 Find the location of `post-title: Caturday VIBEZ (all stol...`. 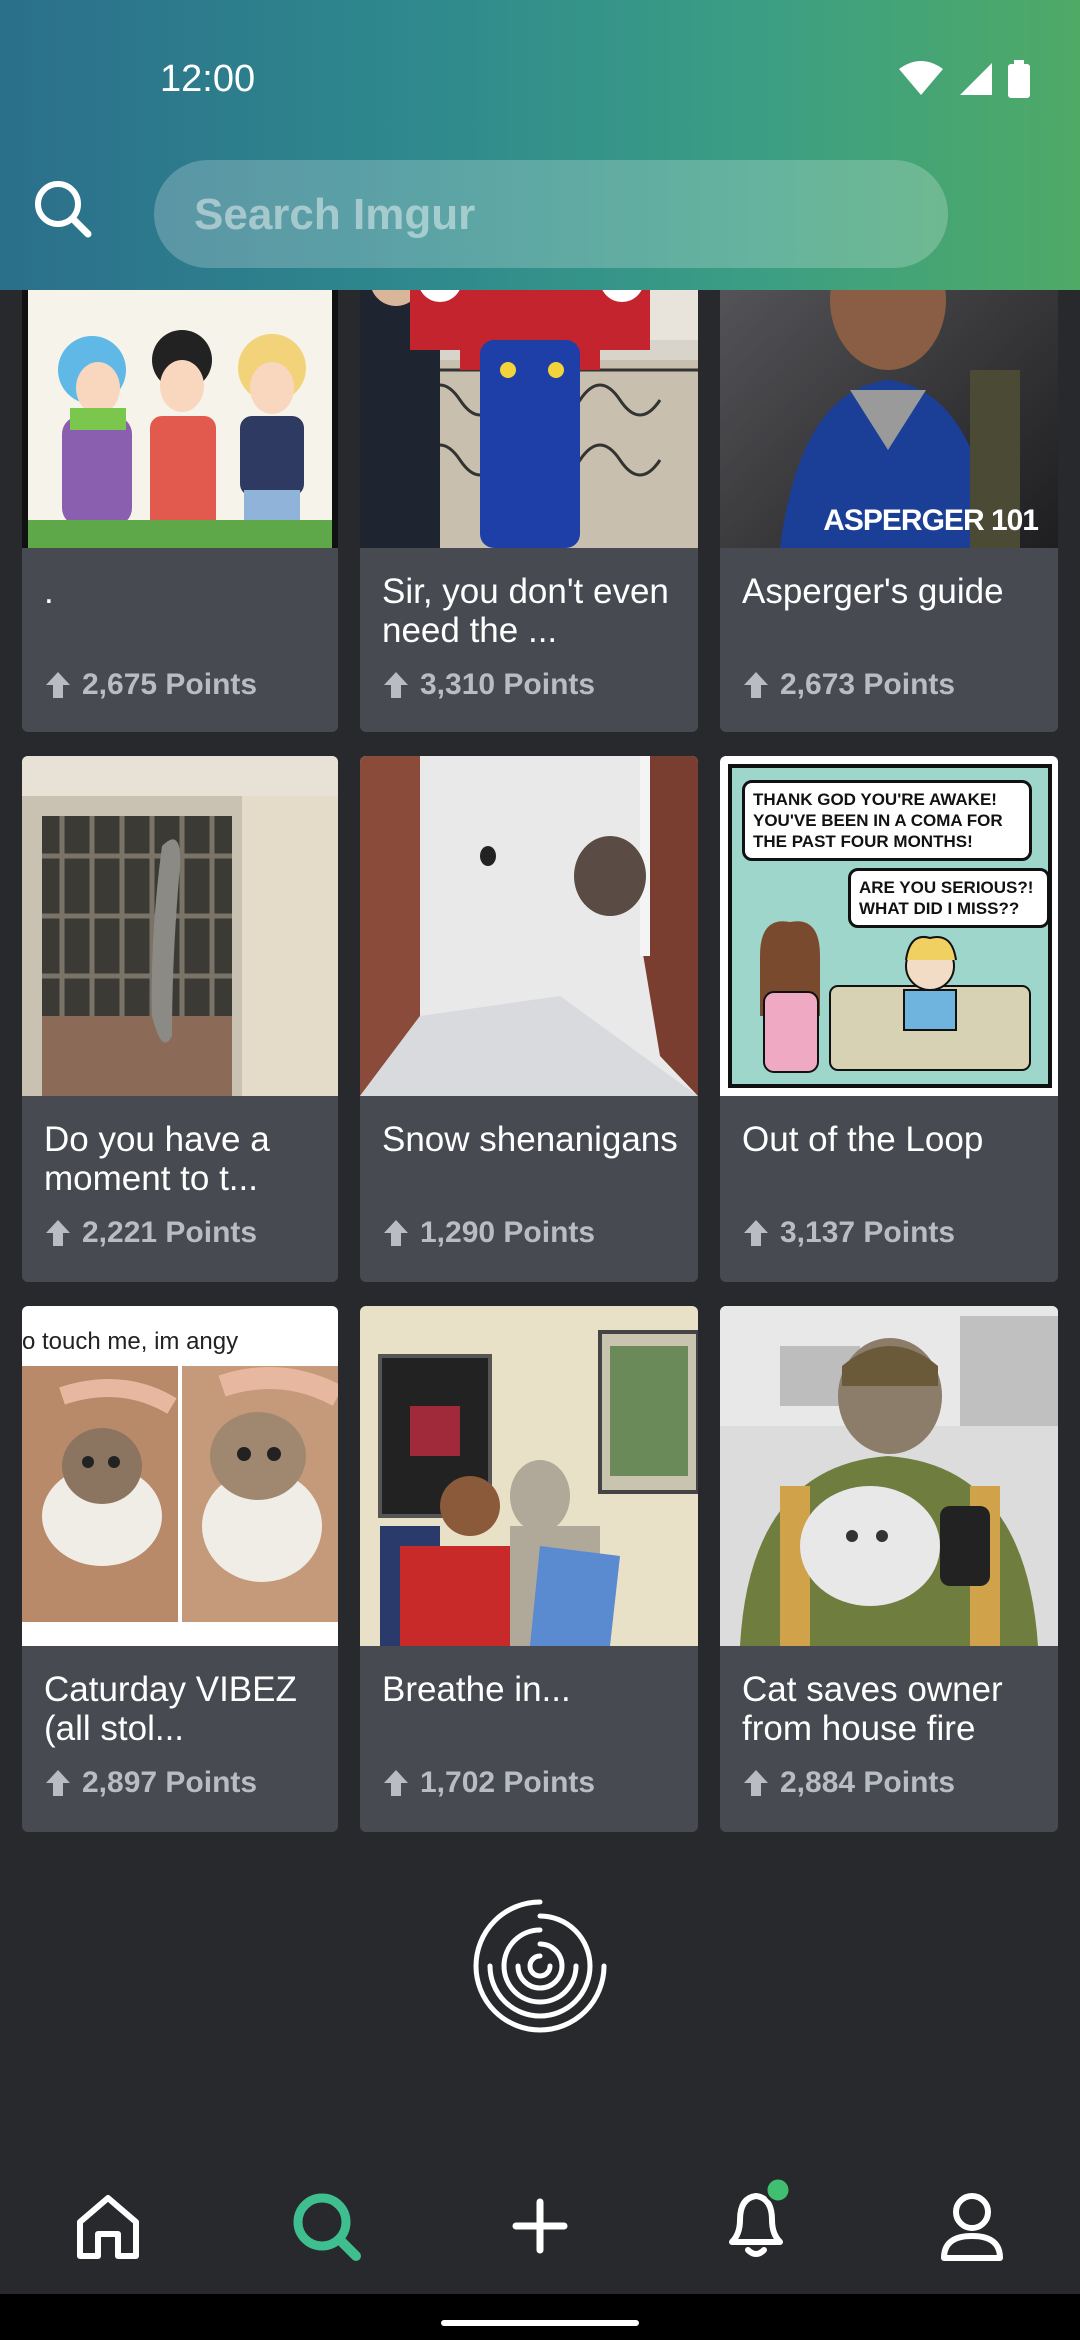

post-title: Caturday VIBEZ (all stol... is located at coordinates (170, 1709).